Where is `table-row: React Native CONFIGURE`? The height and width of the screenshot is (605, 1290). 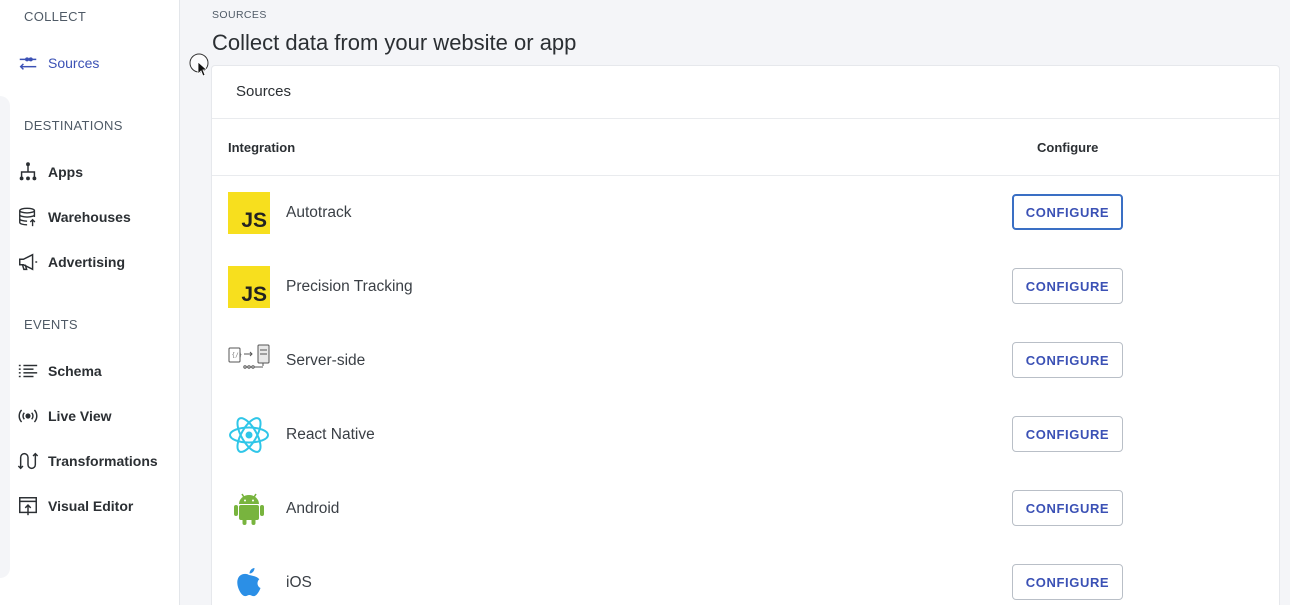 table-row: React Native CONFIGURE is located at coordinates (748, 435).